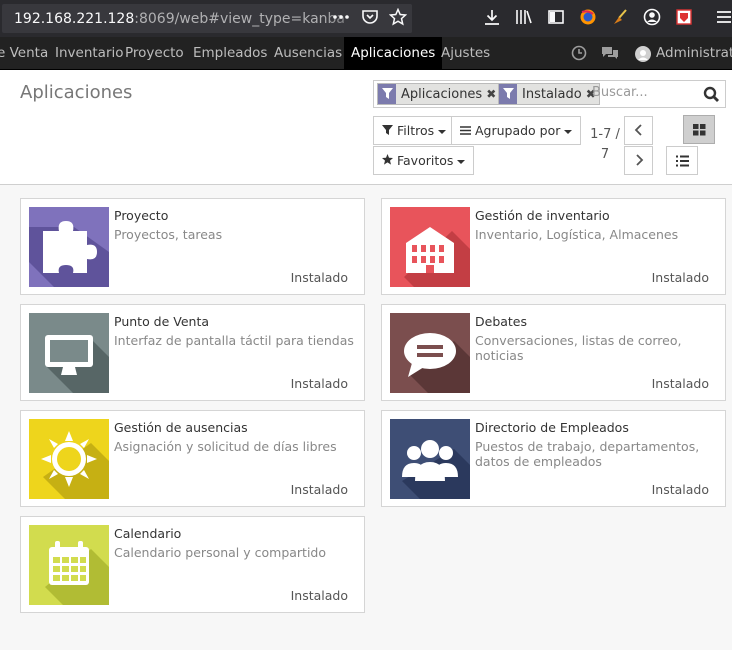  What do you see at coordinates (465, 130) in the screenshot?
I see `list-bars-icon` at bounding box center [465, 130].